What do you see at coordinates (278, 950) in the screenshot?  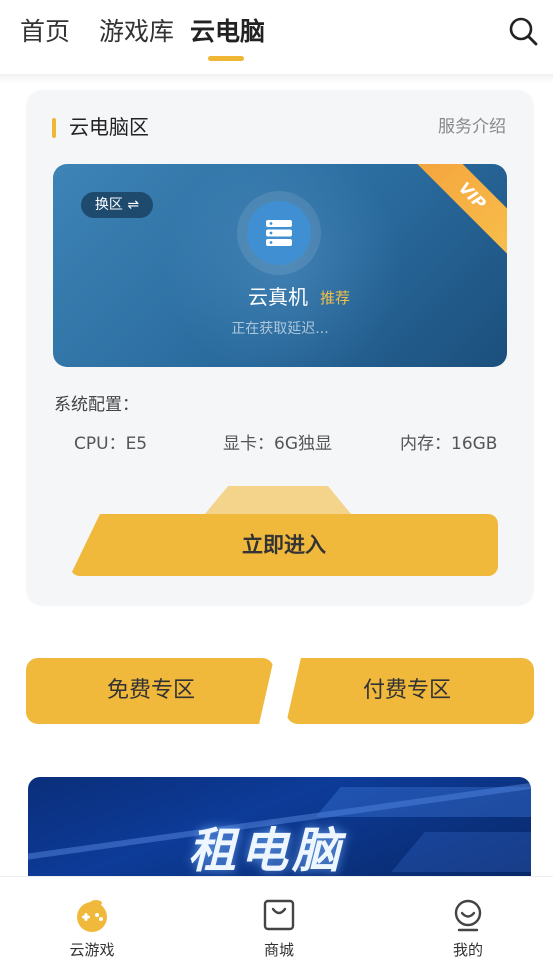 I see `nav-label-store: 商城` at bounding box center [278, 950].